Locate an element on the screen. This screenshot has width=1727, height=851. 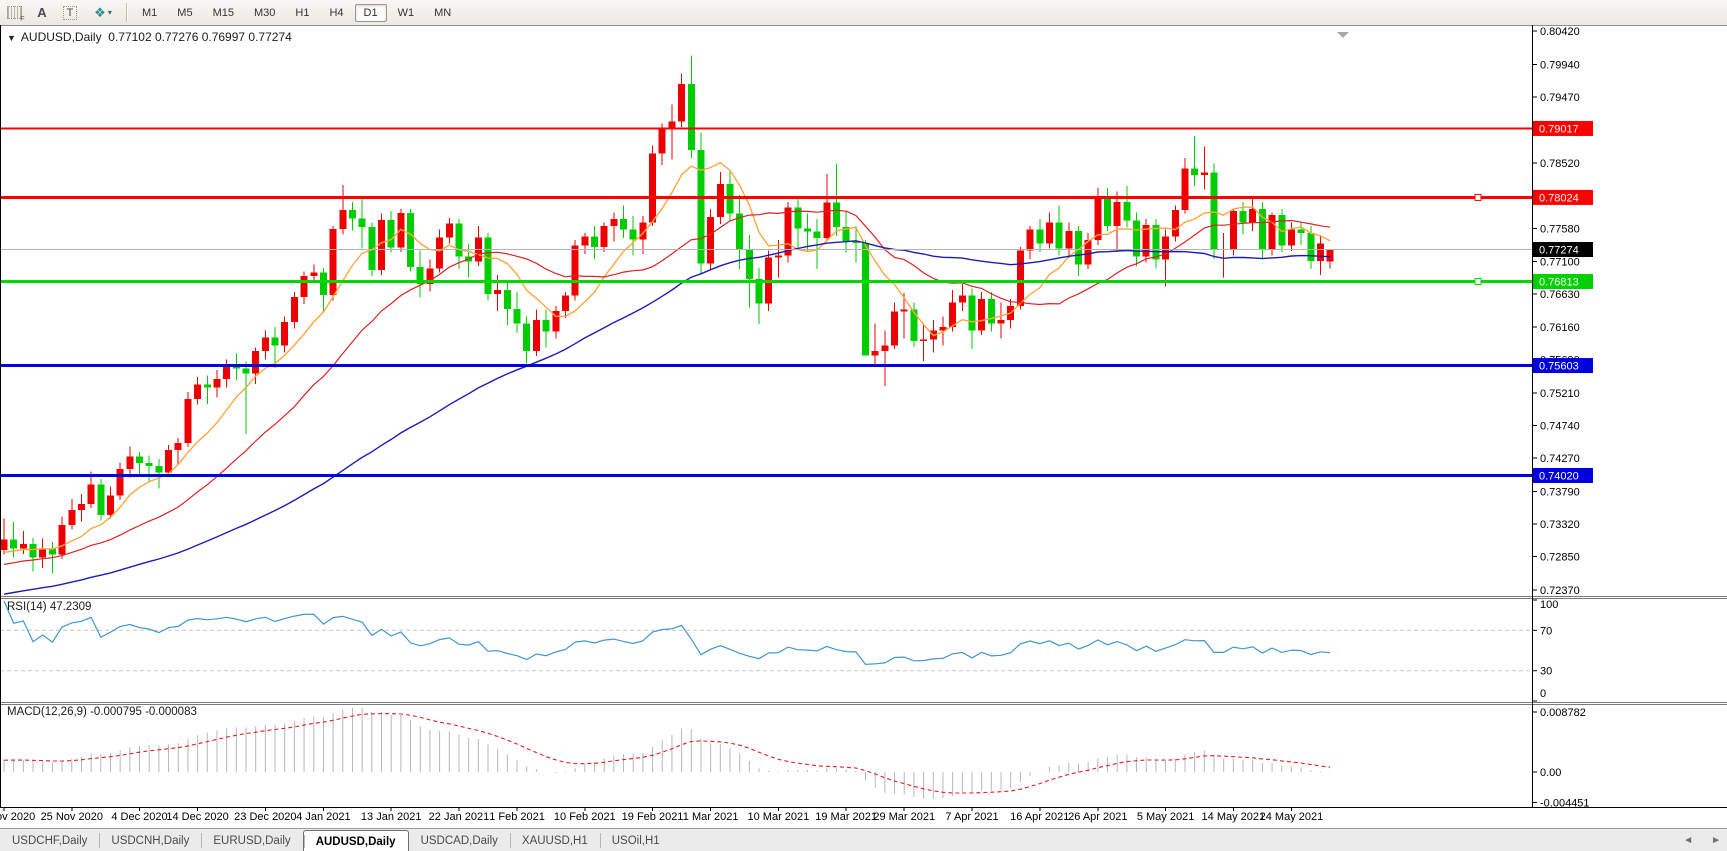
svg-text: 0.77274 is located at coordinates (1559, 251).